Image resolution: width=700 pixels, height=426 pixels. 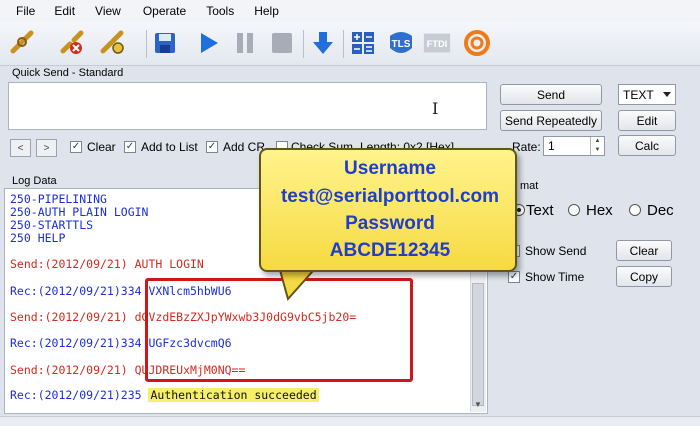 What do you see at coordinates (647, 145) in the screenshot?
I see `calc-button: Calc` at bounding box center [647, 145].